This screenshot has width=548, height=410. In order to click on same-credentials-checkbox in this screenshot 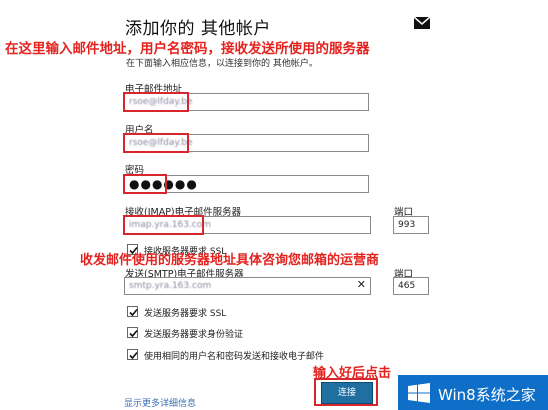, I will do `click(132, 354)`.